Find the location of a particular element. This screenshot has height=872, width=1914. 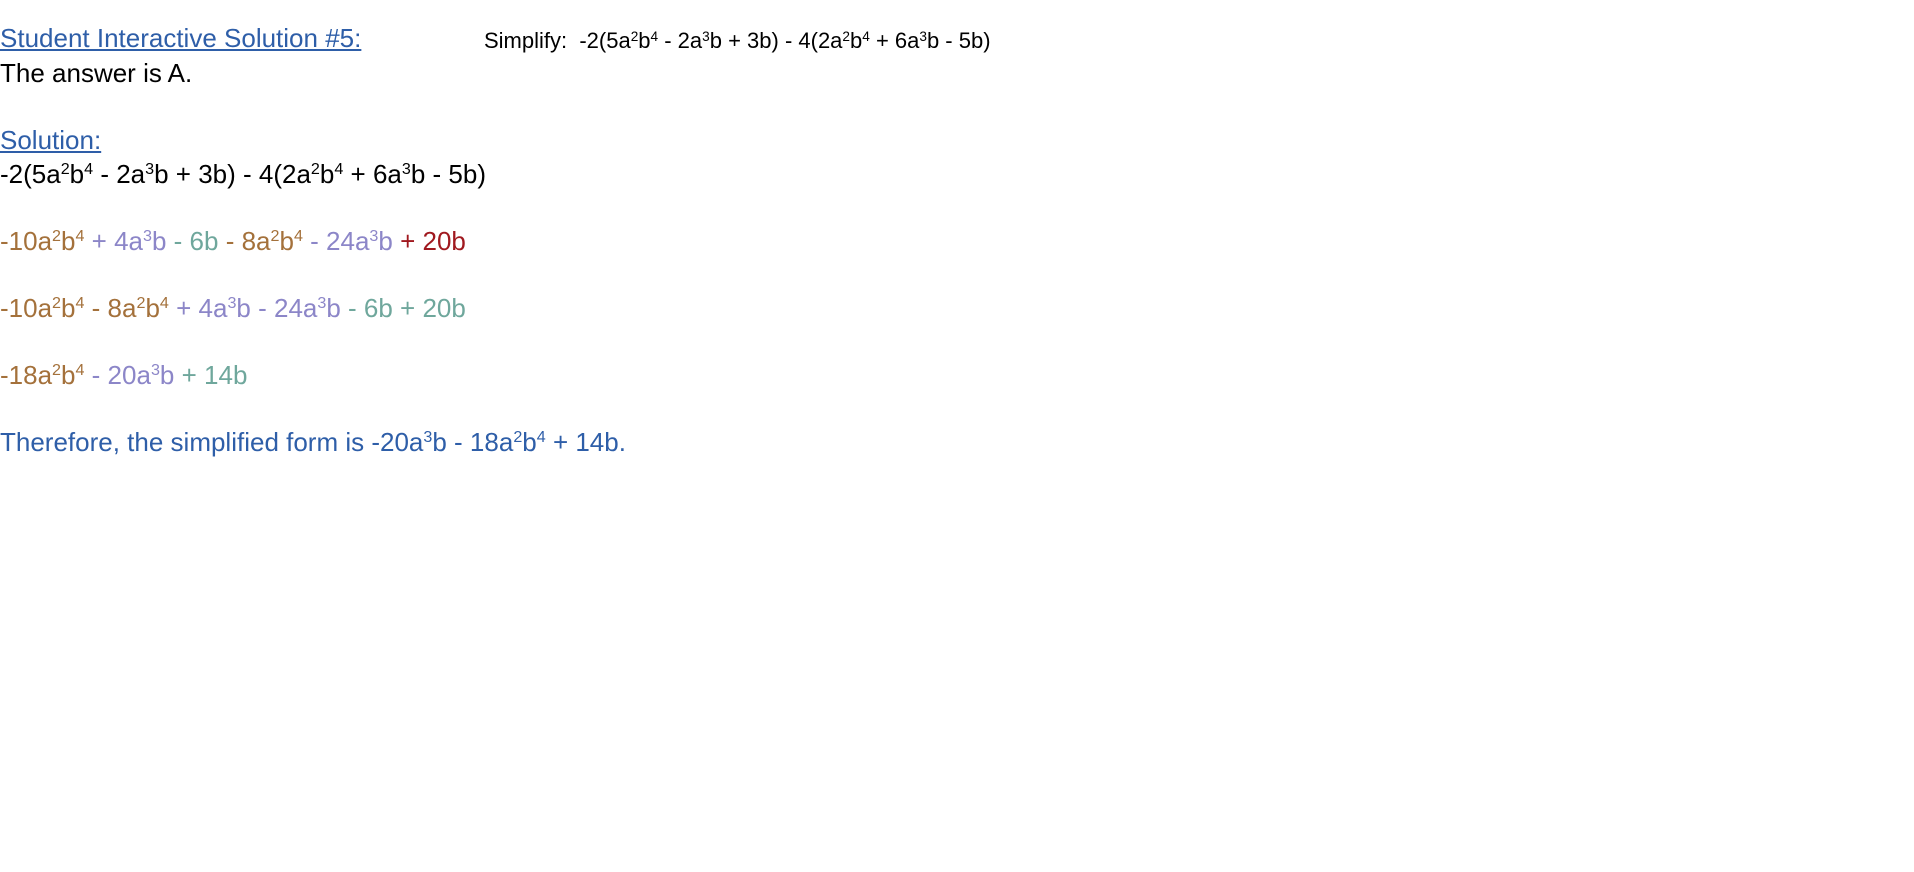

expression-text: - 24a is located at coordinates (336, 241).